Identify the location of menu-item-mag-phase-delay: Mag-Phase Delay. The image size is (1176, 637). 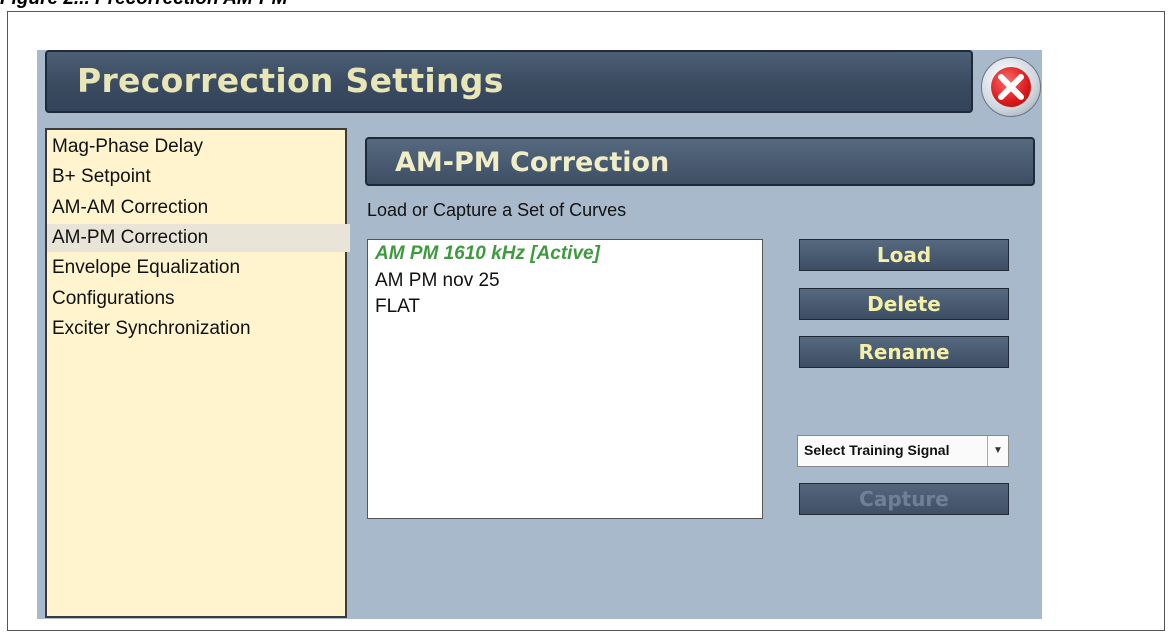
(197, 147).